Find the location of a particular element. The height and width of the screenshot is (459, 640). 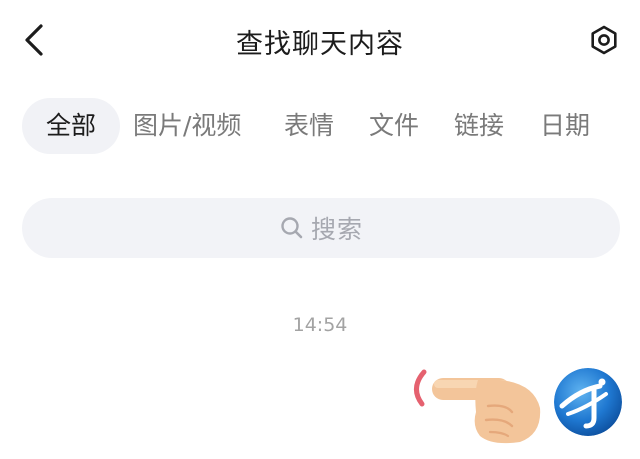

tab-images-videos: 图片/视频 is located at coordinates (187, 126).